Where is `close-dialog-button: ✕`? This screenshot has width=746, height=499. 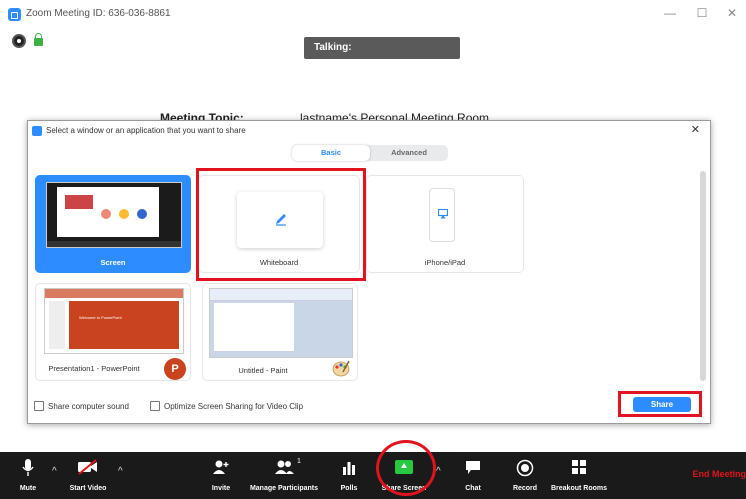
close-dialog-button: ✕ is located at coordinates (695, 129).